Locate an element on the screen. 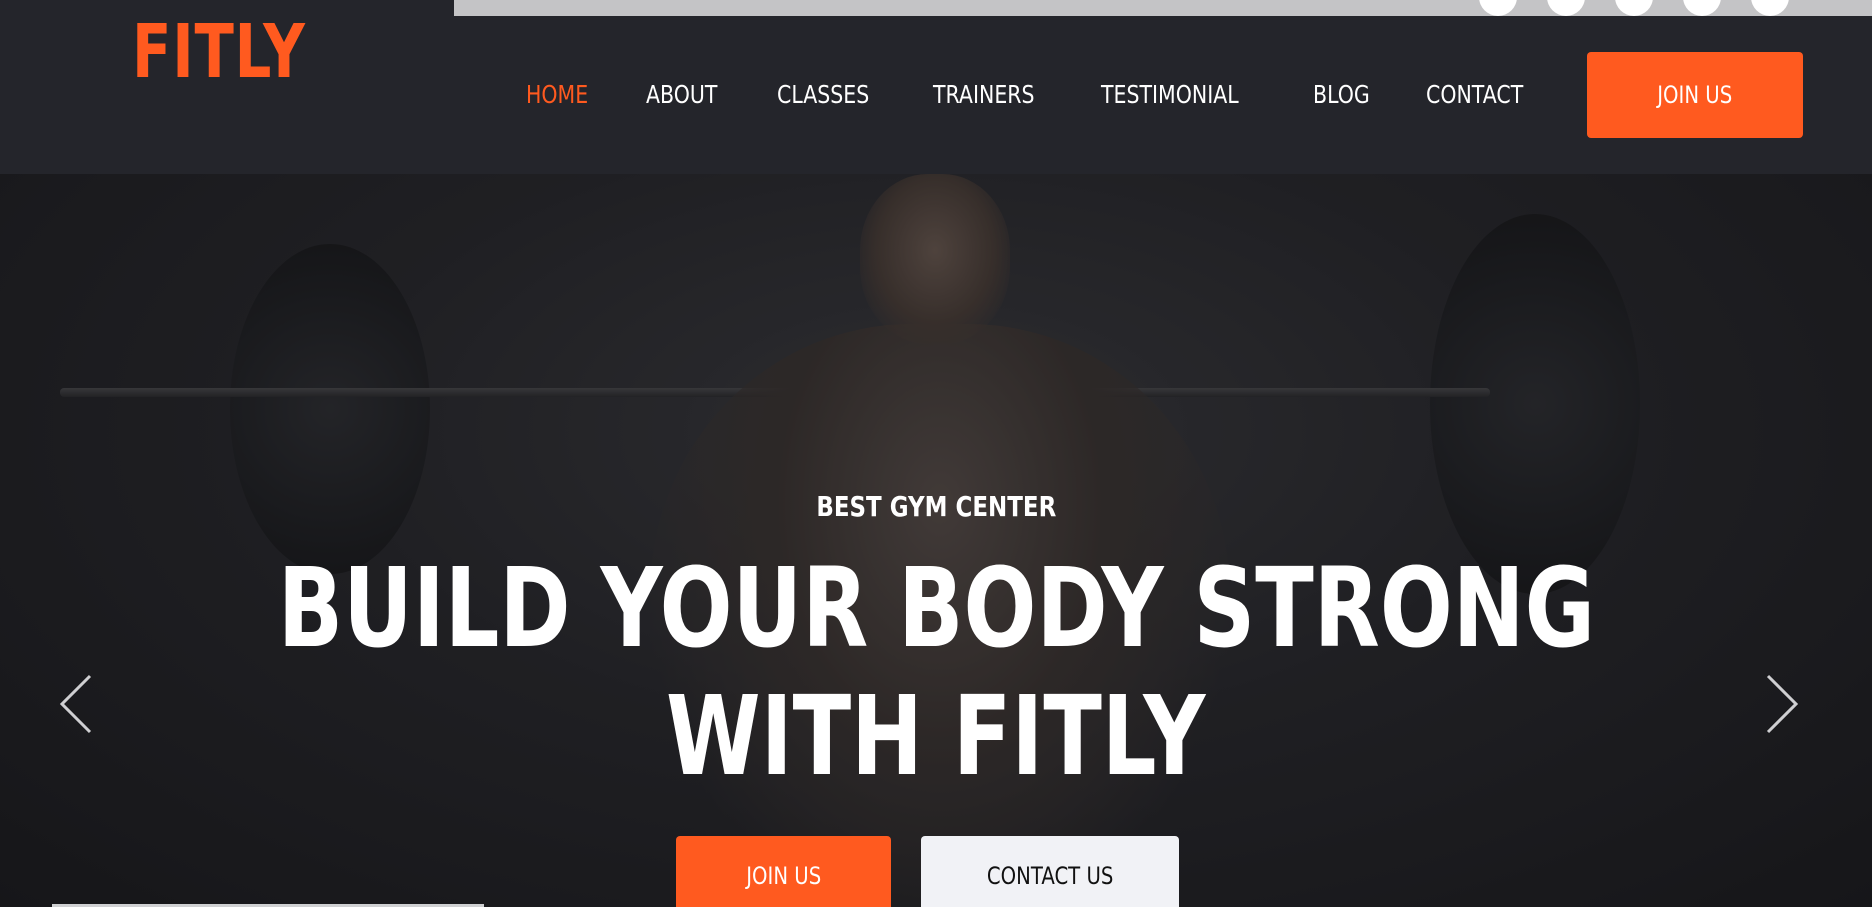 This screenshot has height=907, width=1872. hero-headline-line1: BUILD YOUR BODY STRONG is located at coordinates (936, 608).